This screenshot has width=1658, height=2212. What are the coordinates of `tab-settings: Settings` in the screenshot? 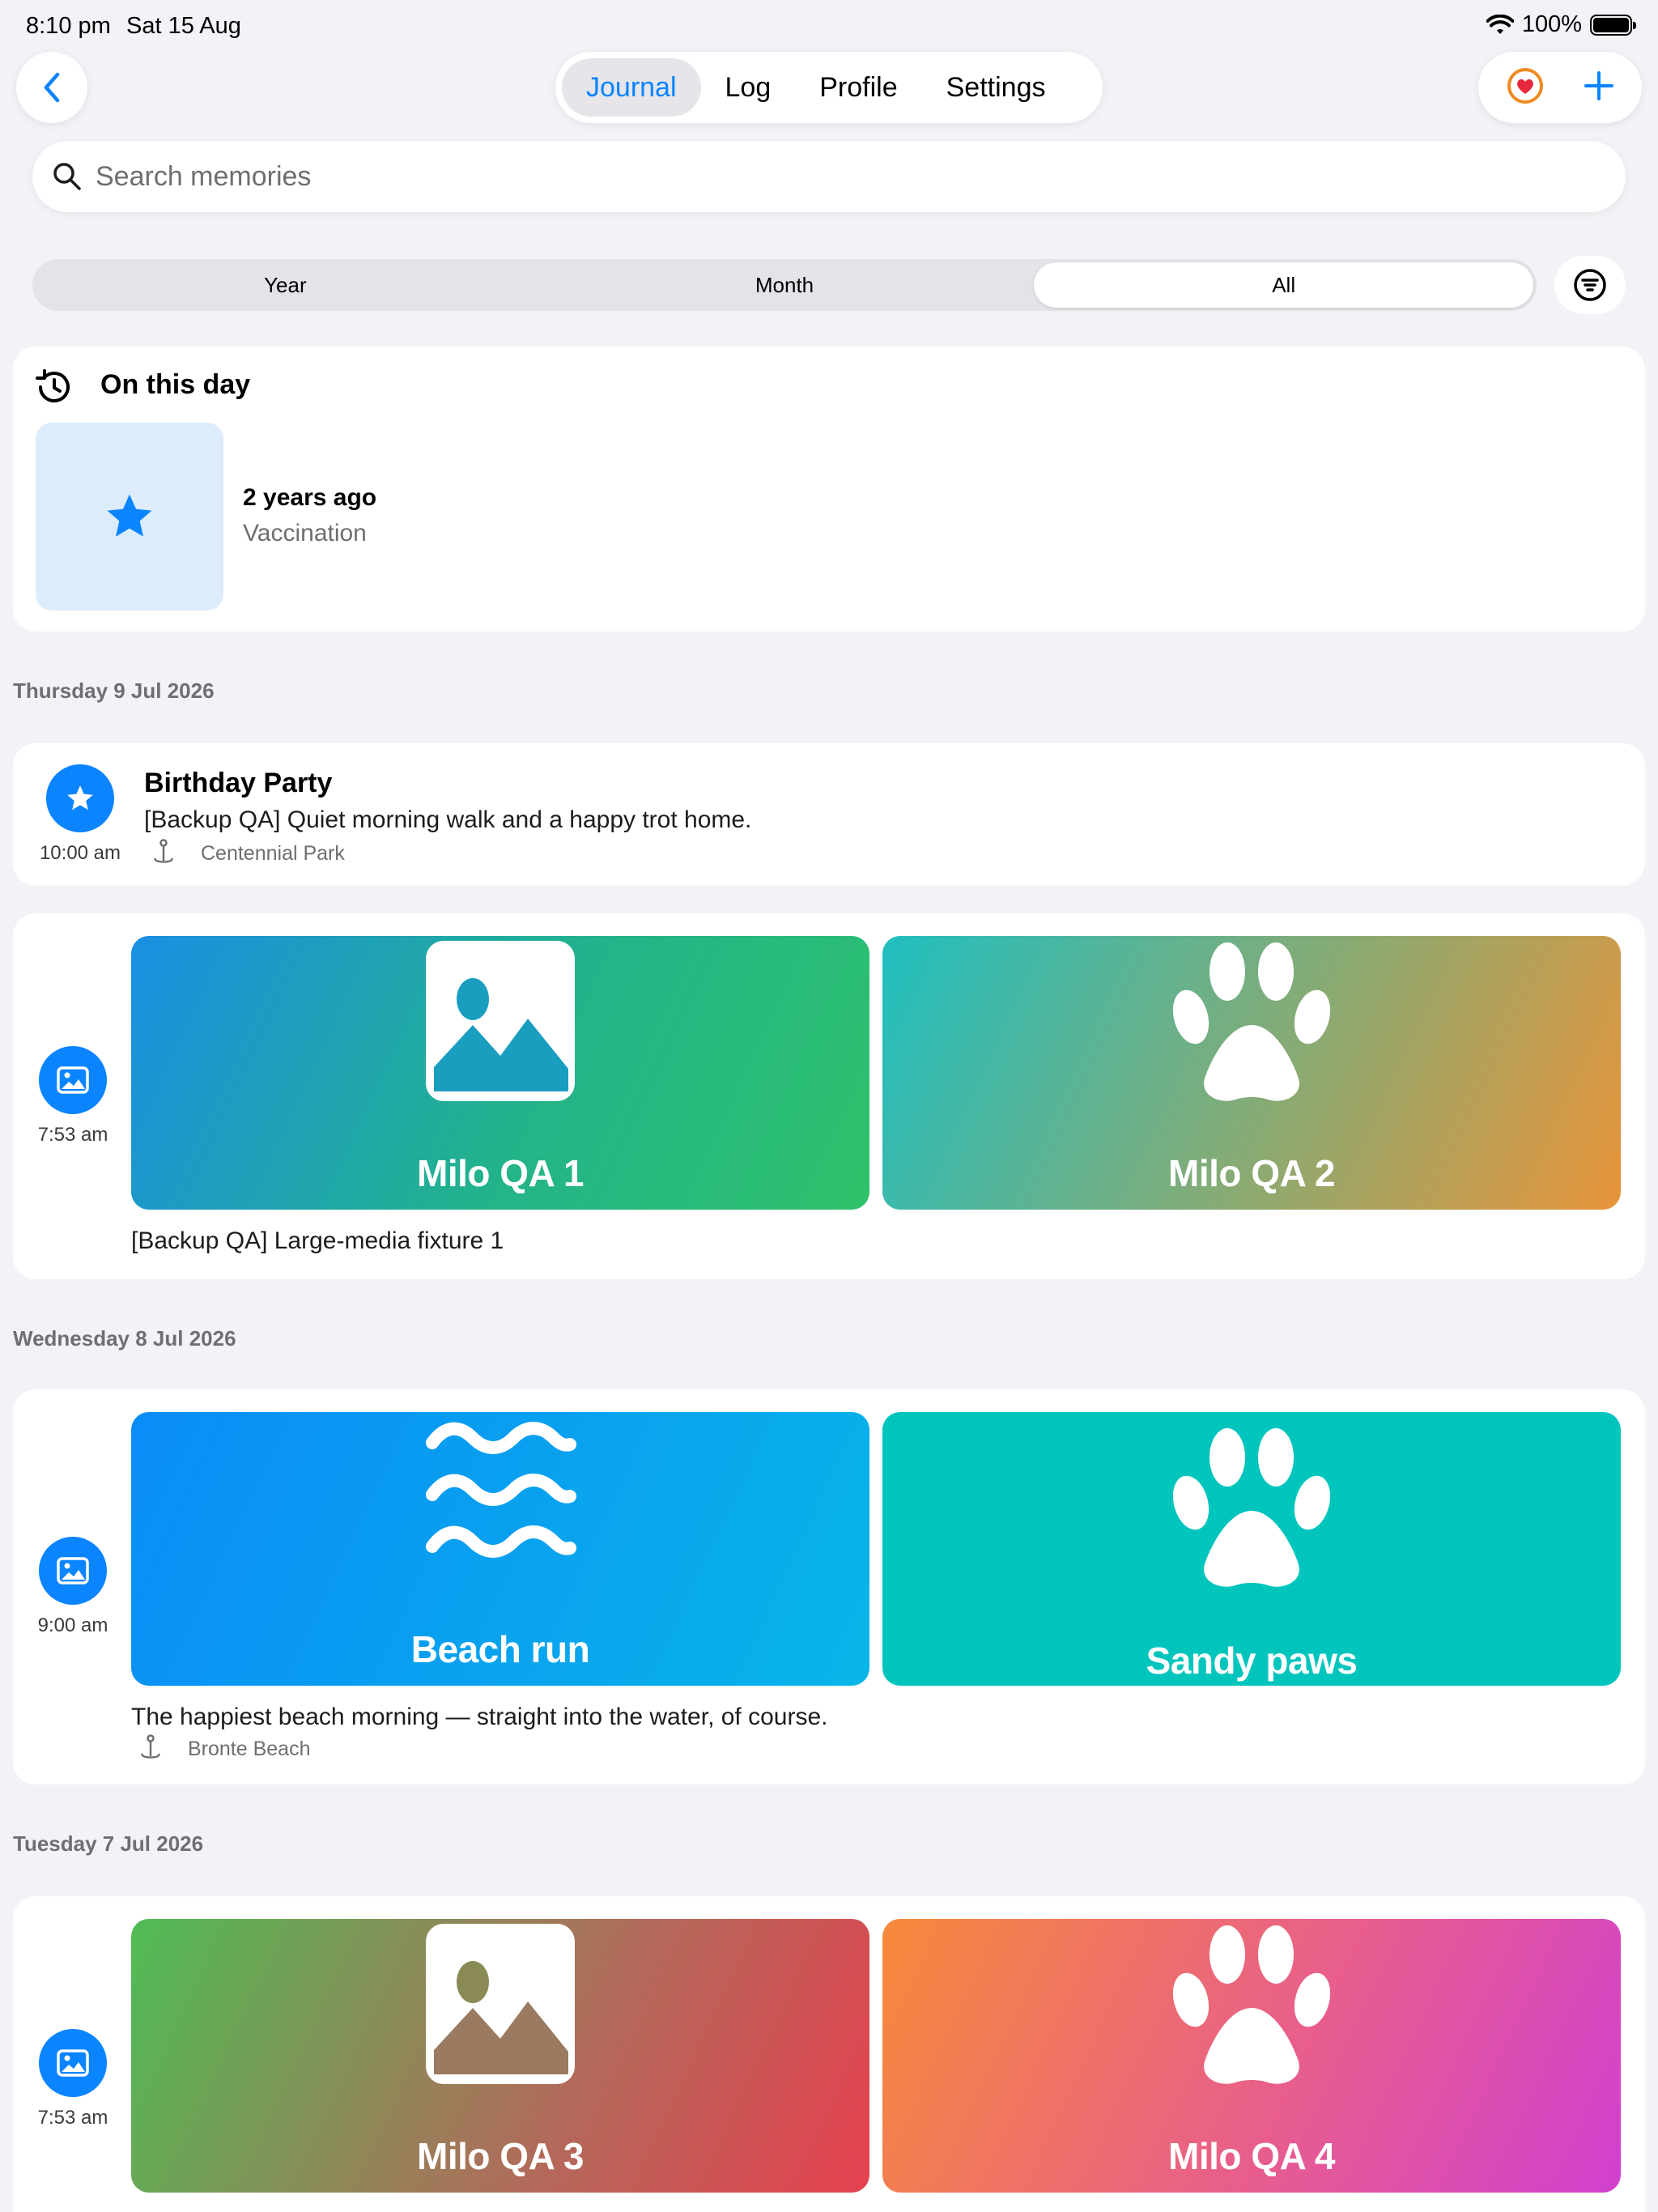 It's located at (996, 87).